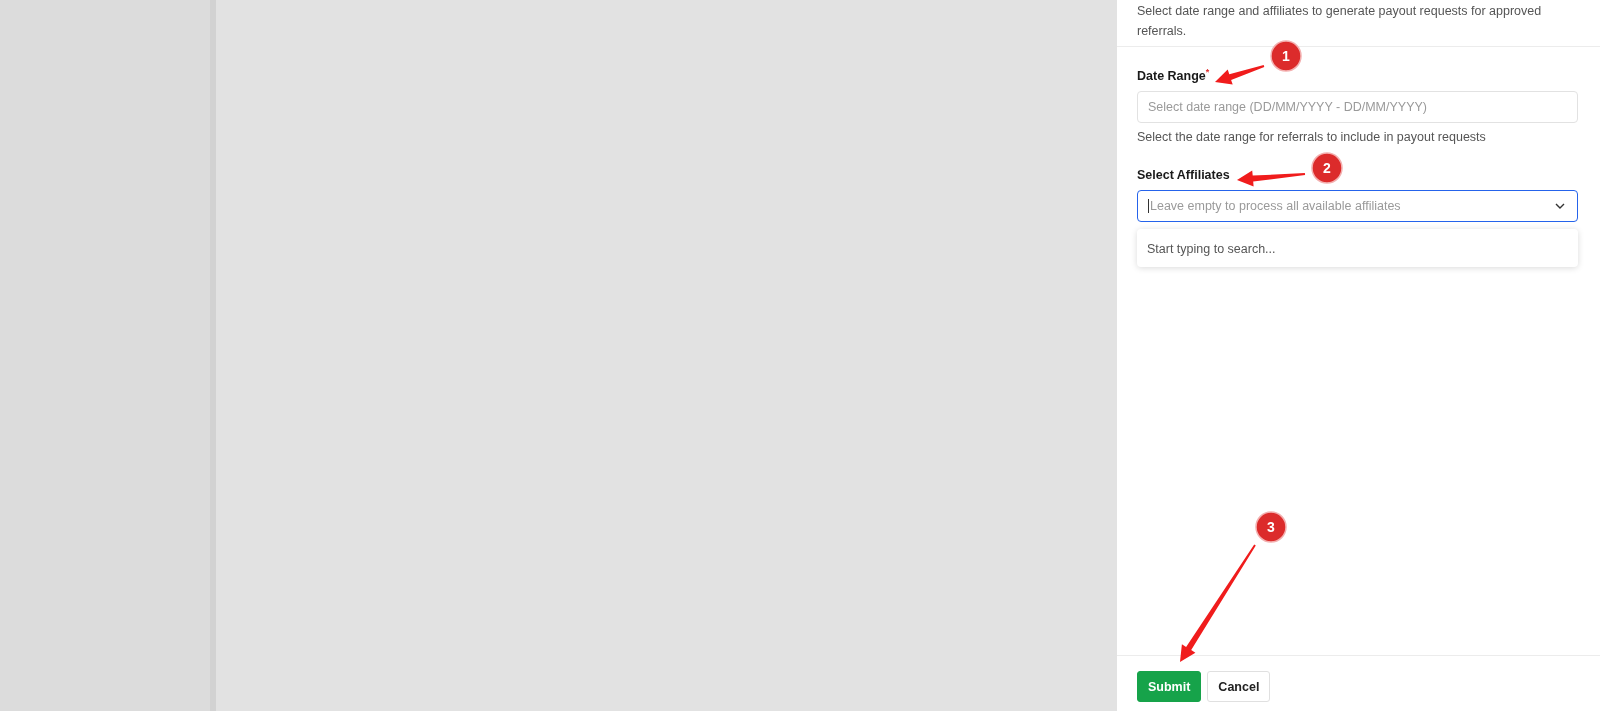 This screenshot has height=711, width=1600. Describe the element at coordinates (1169, 686) in the screenshot. I see `submit-button: Submit` at that location.